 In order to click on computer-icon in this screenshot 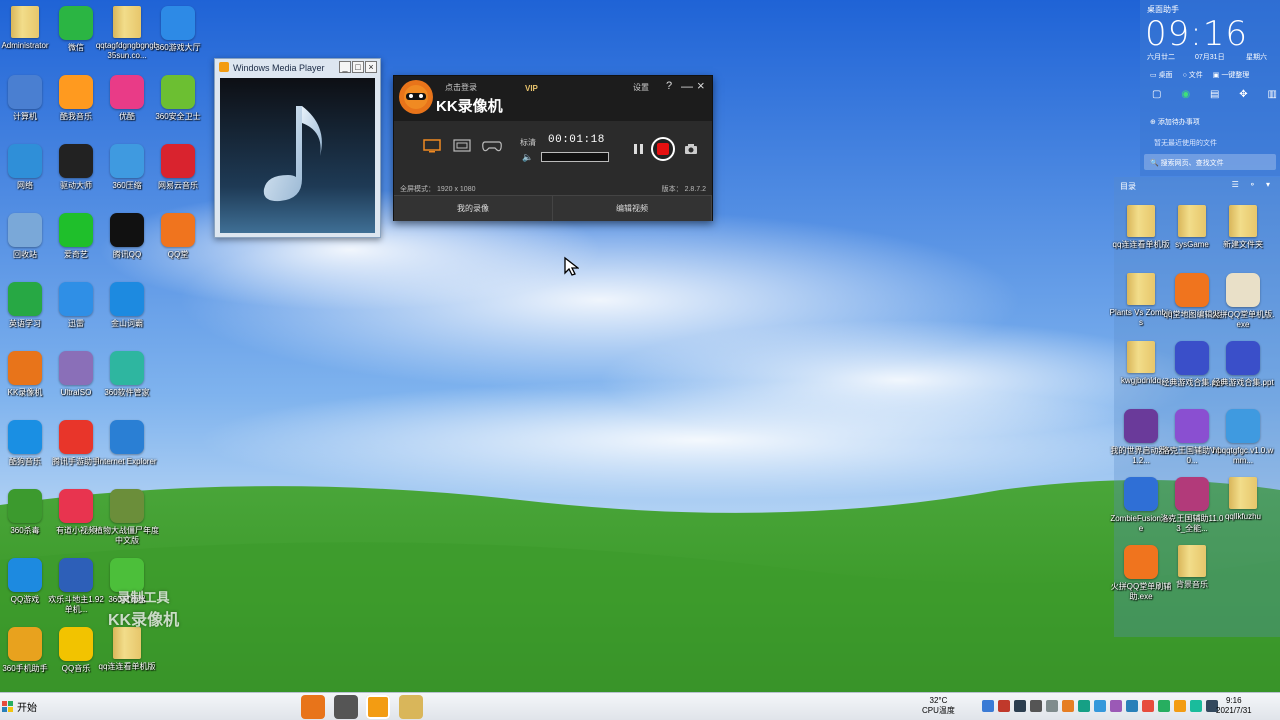, I will do `click(25, 92)`.